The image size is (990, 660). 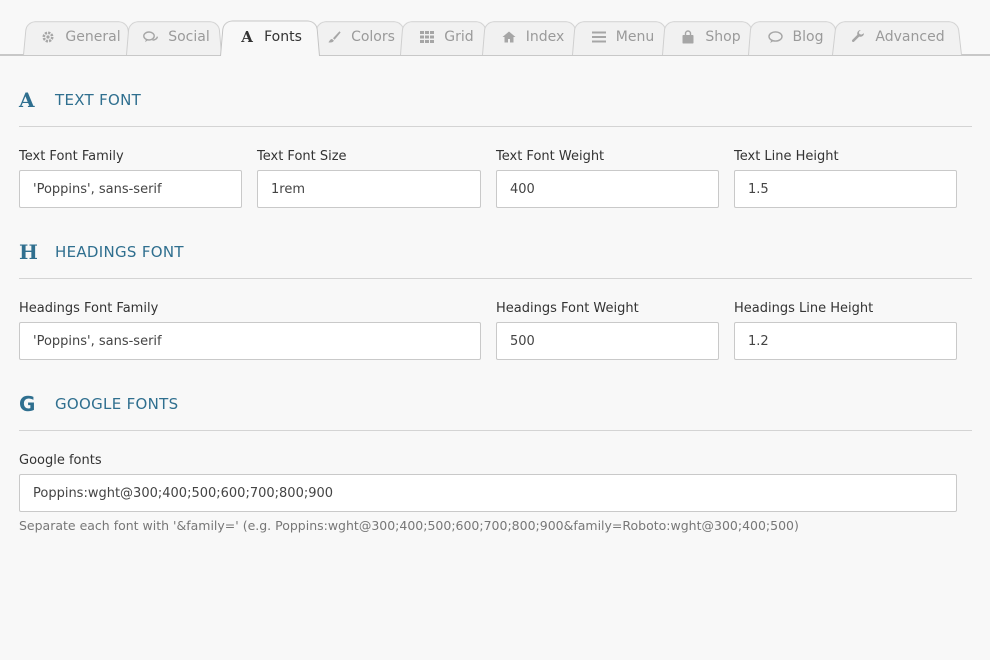 What do you see at coordinates (98, 100) in the screenshot?
I see `section-title: TEXT FONT` at bounding box center [98, 100].